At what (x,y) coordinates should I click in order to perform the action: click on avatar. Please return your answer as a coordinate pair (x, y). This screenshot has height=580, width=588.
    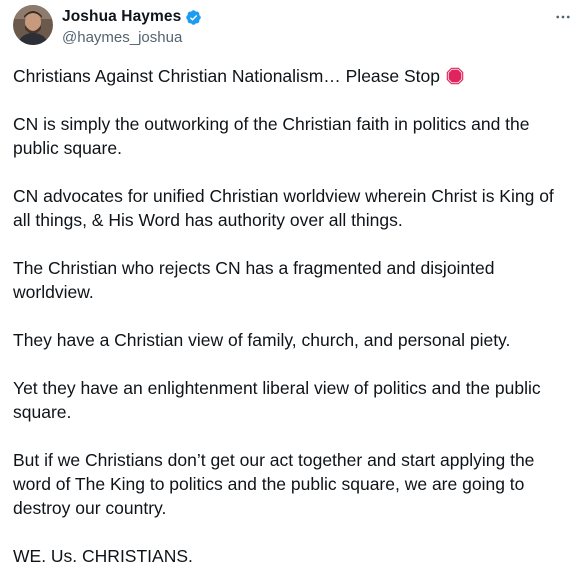
    Looking at the image, I should click on (33, 25).